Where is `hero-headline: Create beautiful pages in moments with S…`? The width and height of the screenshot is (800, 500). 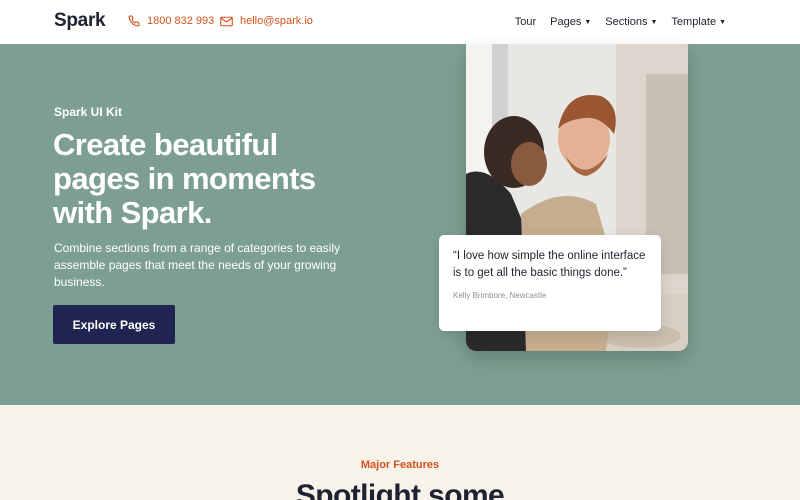
hero-headline: Create beautiful pages in moments with S… is located at coordinates (184, 178).